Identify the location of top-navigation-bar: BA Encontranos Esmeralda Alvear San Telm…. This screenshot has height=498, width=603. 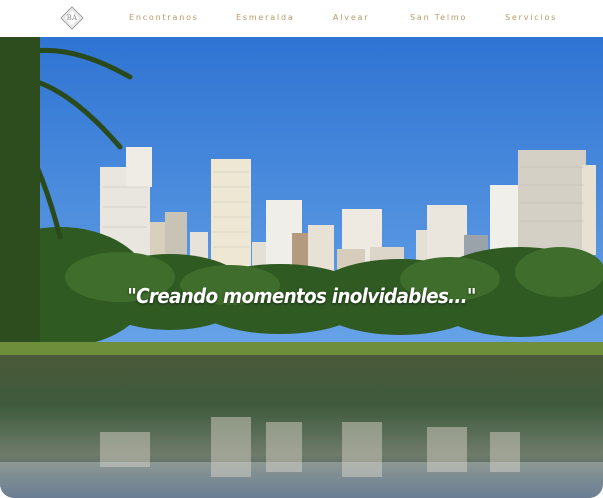
(301, 18).